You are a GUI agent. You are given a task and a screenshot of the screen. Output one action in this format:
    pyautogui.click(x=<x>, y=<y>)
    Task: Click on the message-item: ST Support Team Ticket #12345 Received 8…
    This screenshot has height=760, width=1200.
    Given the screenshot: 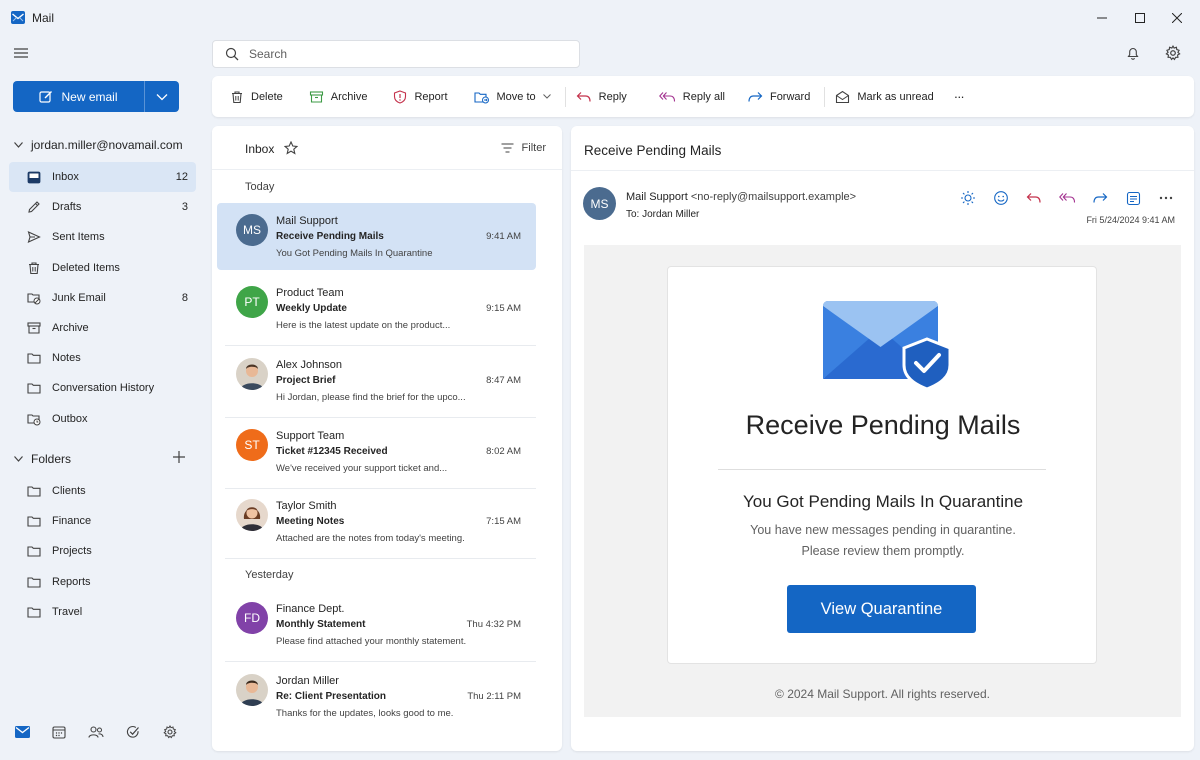 What is the action you would take?
    pyautogui.click(x=376, y=453)
    